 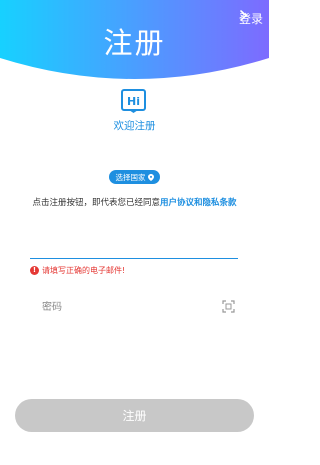 I want to click on email-error: ! 请填写正确的电子邮件!, so click(x=77, y=270).